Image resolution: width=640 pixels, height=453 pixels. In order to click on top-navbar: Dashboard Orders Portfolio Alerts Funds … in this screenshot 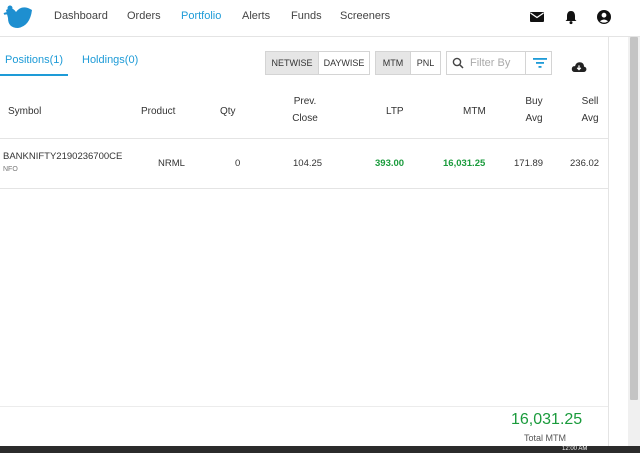, I will do `click(320, 18)`.